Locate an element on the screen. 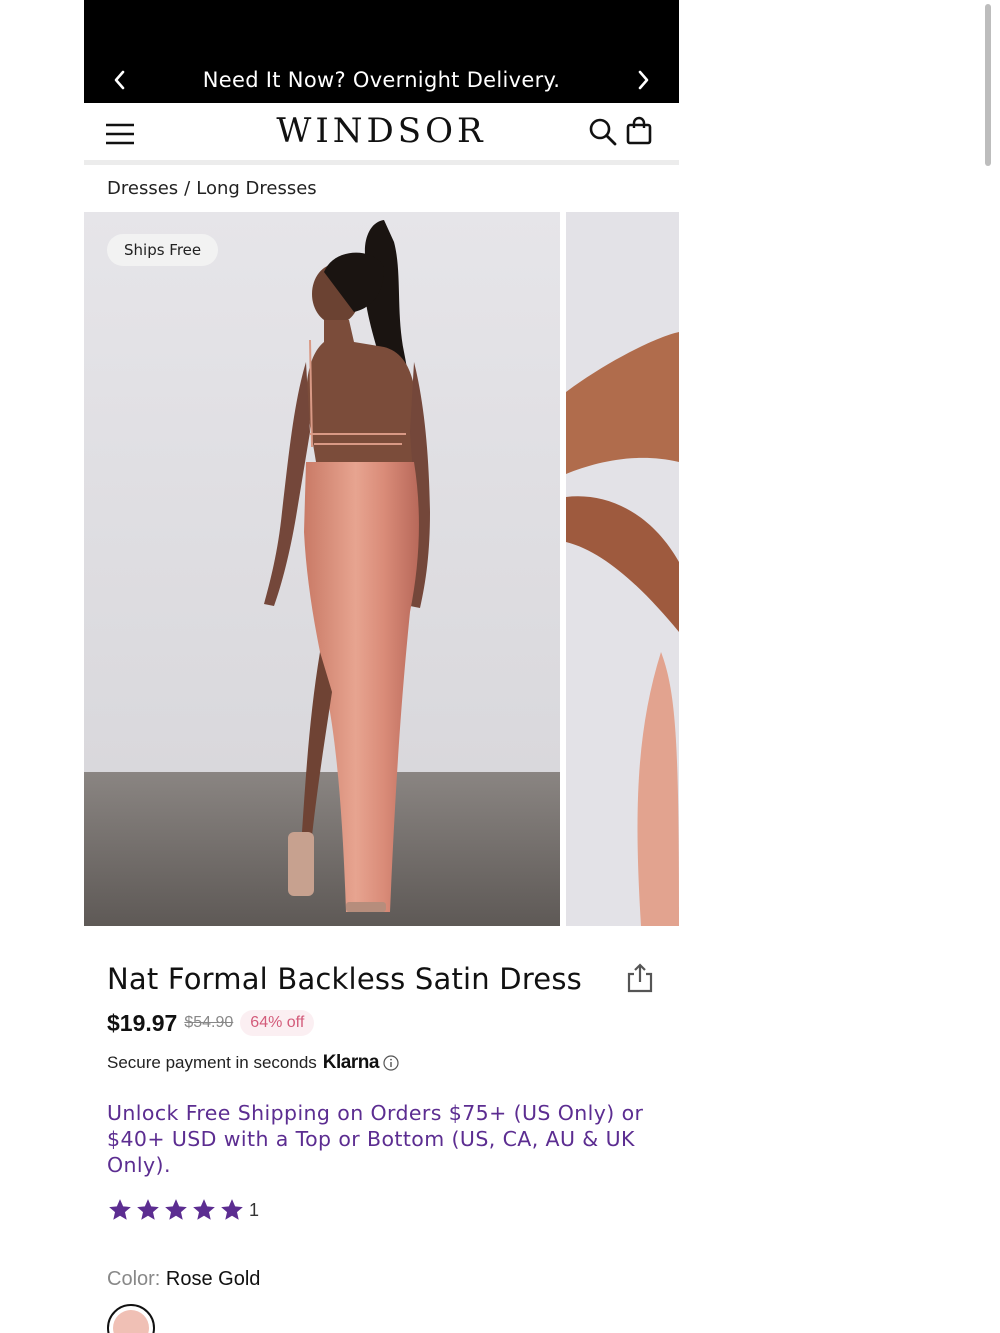  klarna-payment-row: Secure payment in seconds Klarna is located at coordinates (253, 1063).